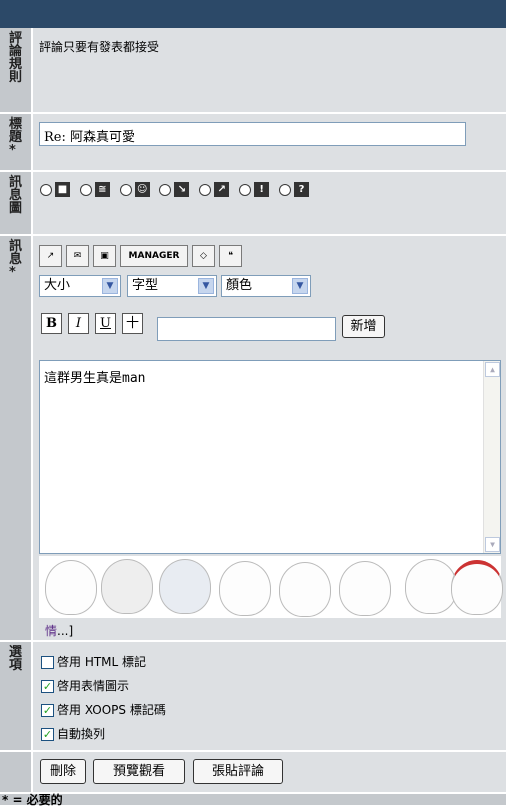  What do you see at coordinates (16, 204) in the screenshot?
I see `message-icon-label: 訊息圖` at bounding box center [16, 204].